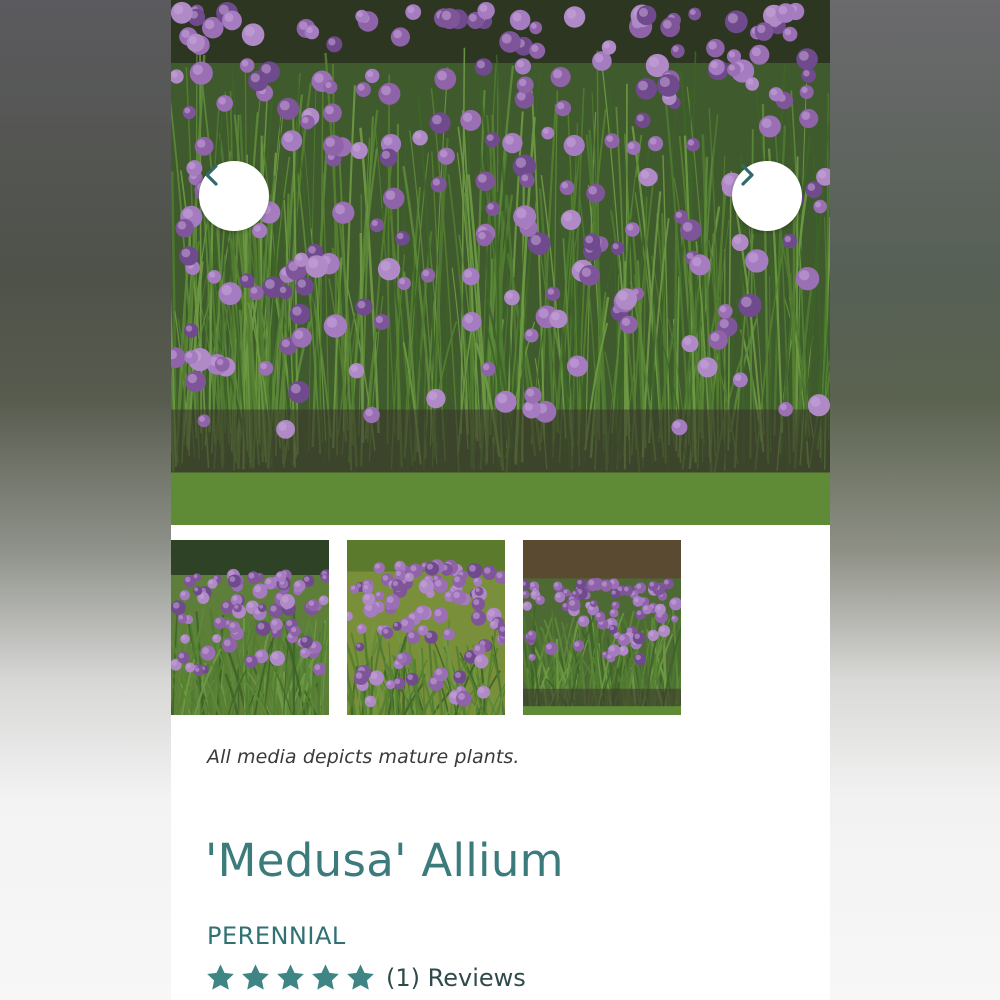 The image size is (1000, 1000). I want to click on media-disclaimer: All media depicts mature plants., so click(363, 757).